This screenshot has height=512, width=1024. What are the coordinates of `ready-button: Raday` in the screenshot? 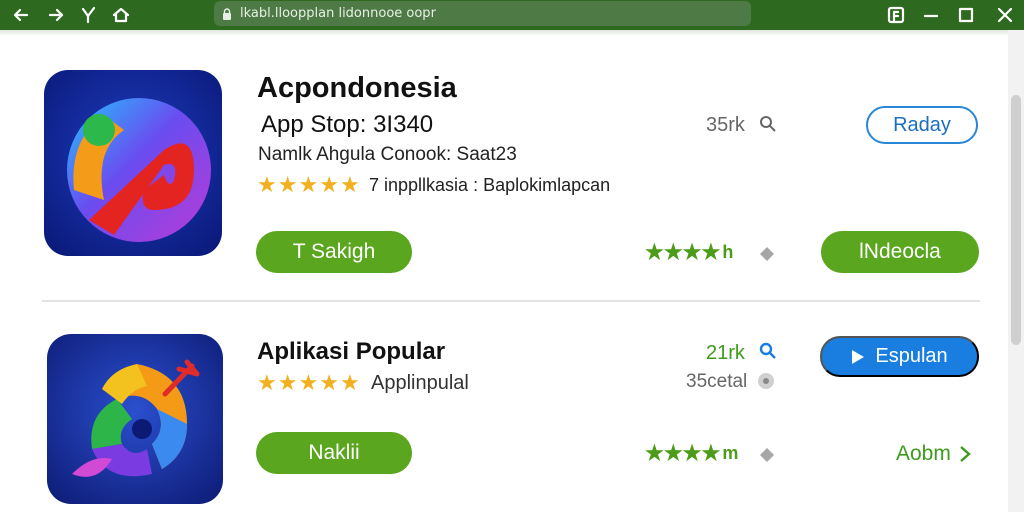 It's located at (922, 125).